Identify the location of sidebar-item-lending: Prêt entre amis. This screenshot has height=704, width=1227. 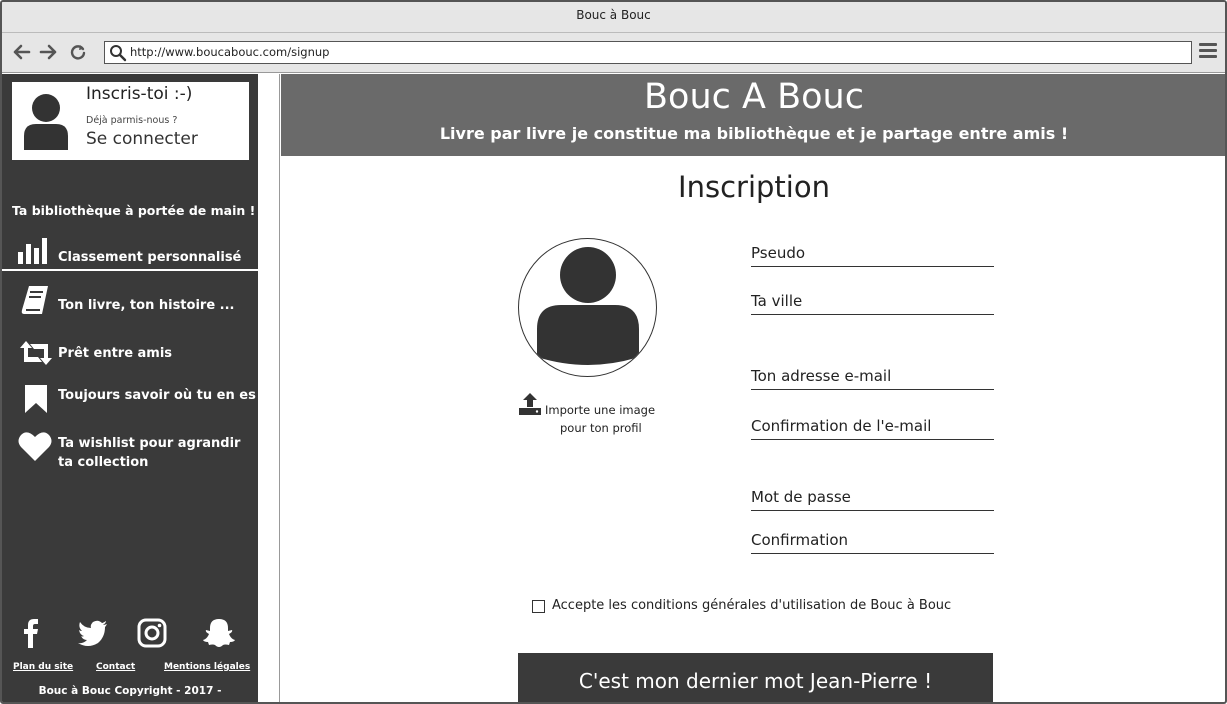
(130, 358).